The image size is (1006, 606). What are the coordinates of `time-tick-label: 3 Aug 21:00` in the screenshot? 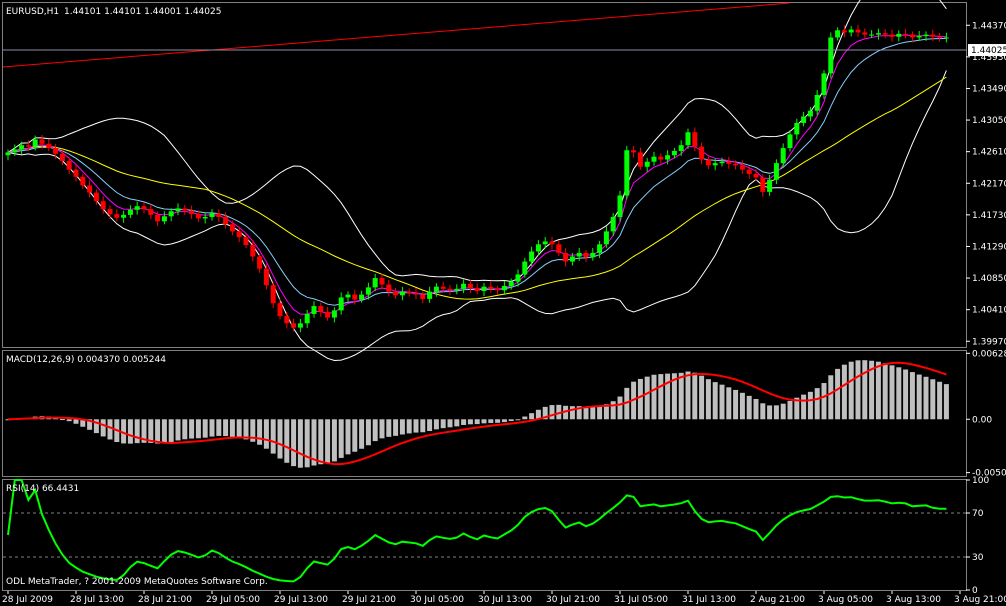 It's located at (980, 600).